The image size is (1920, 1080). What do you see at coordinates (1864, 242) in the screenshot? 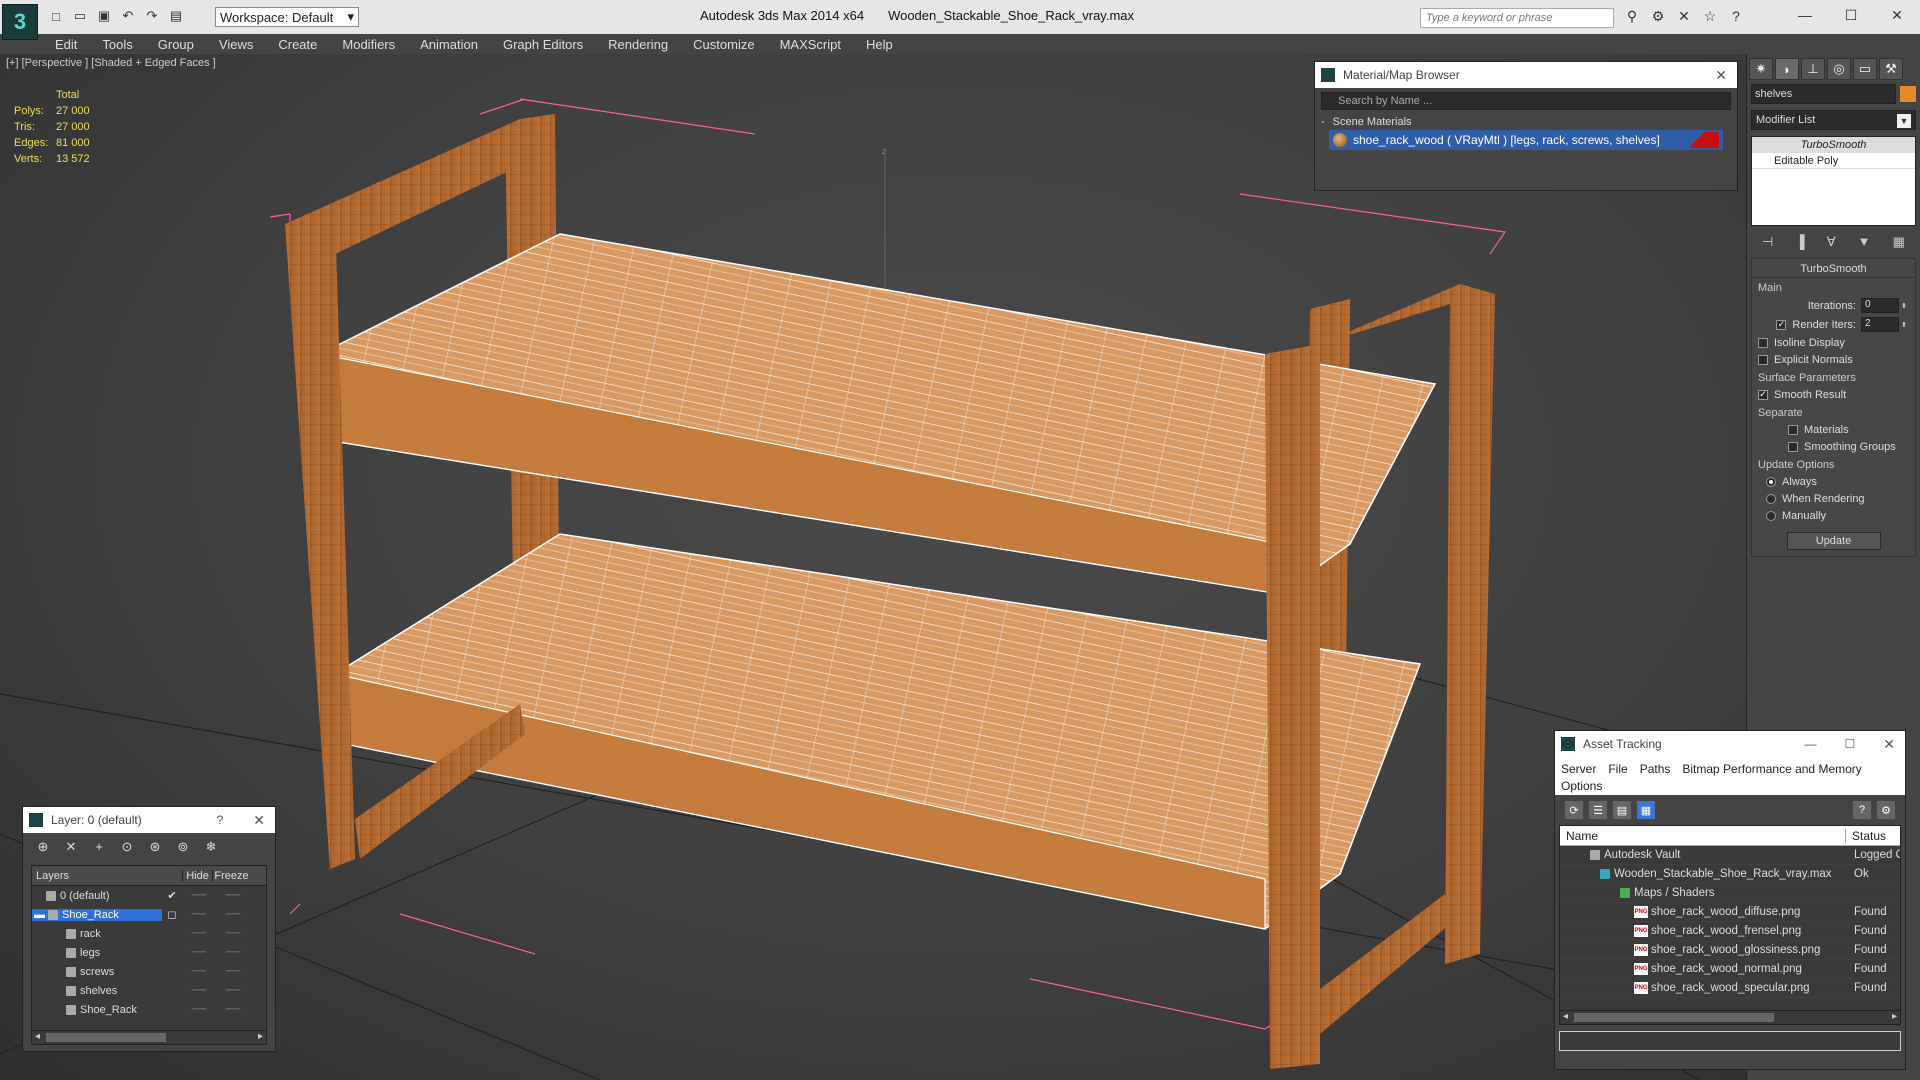
I see `remove-modifier-icon: ▼` at bounding box center [1864, 242].